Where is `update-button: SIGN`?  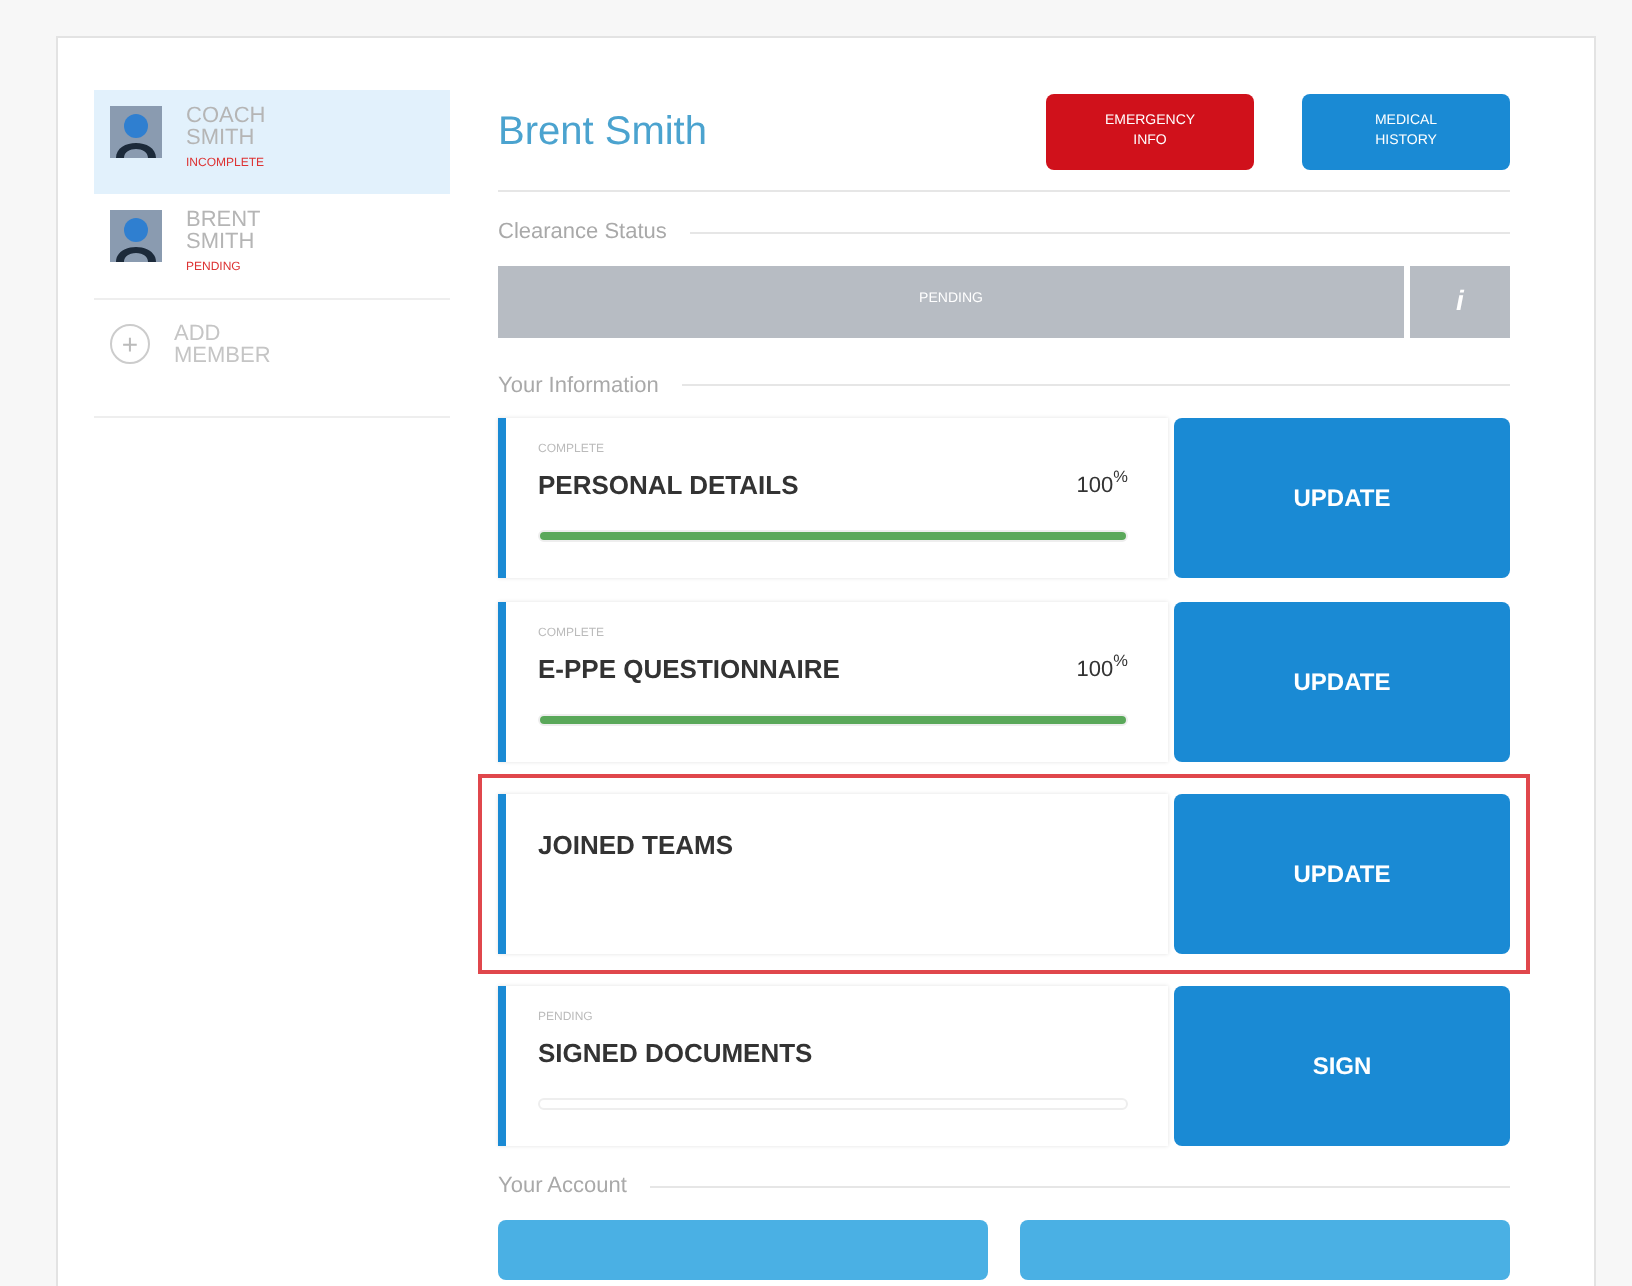
update-button: SIGN is located at coordinates (1342, 1066).